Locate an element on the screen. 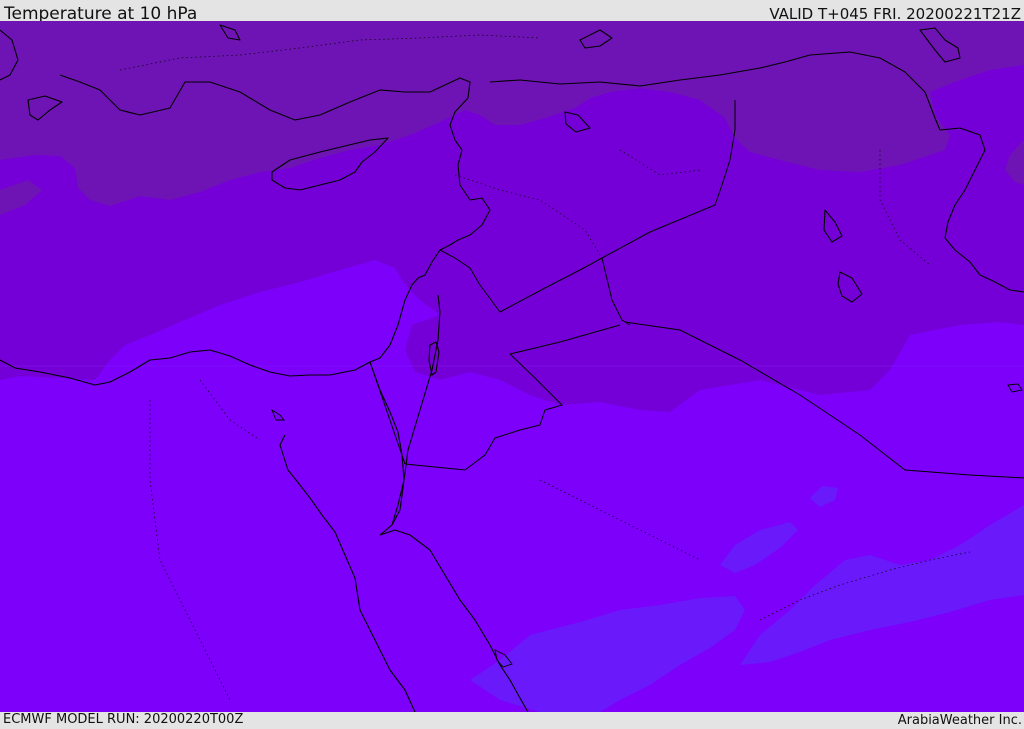  model-run-label: ECMWF MODEL RUN: 20200220T00Z is located at coordinates (123, 719).